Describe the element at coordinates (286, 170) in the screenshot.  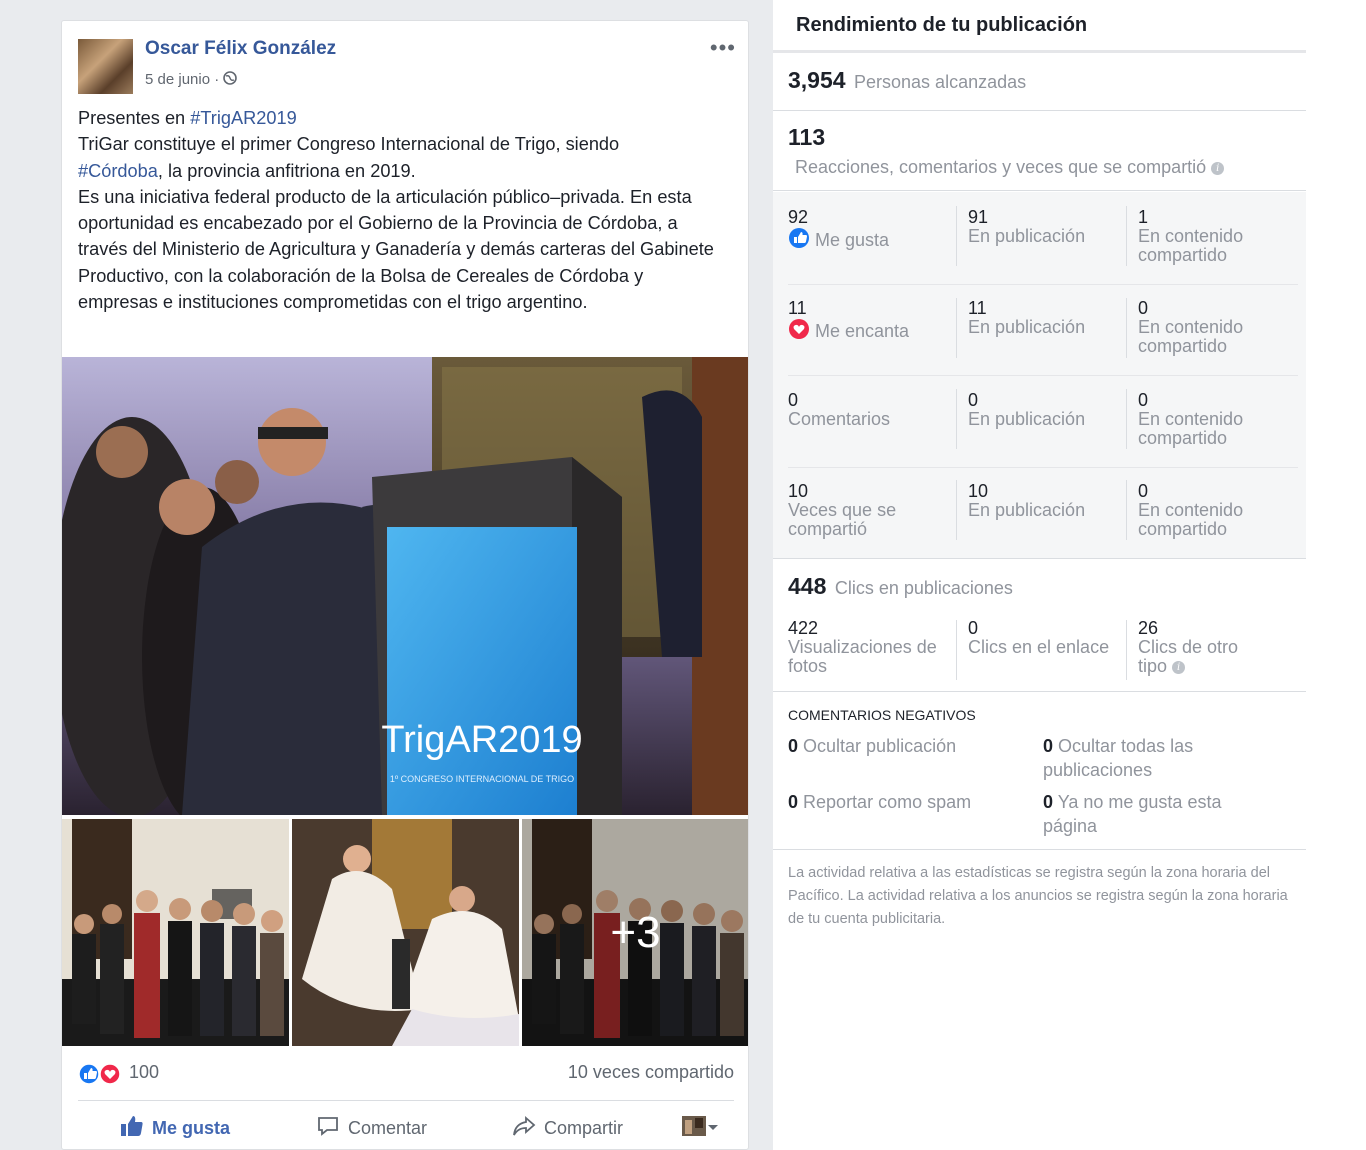
I see `text-line3: , la provincia anfitriona en 2019.` at that location.